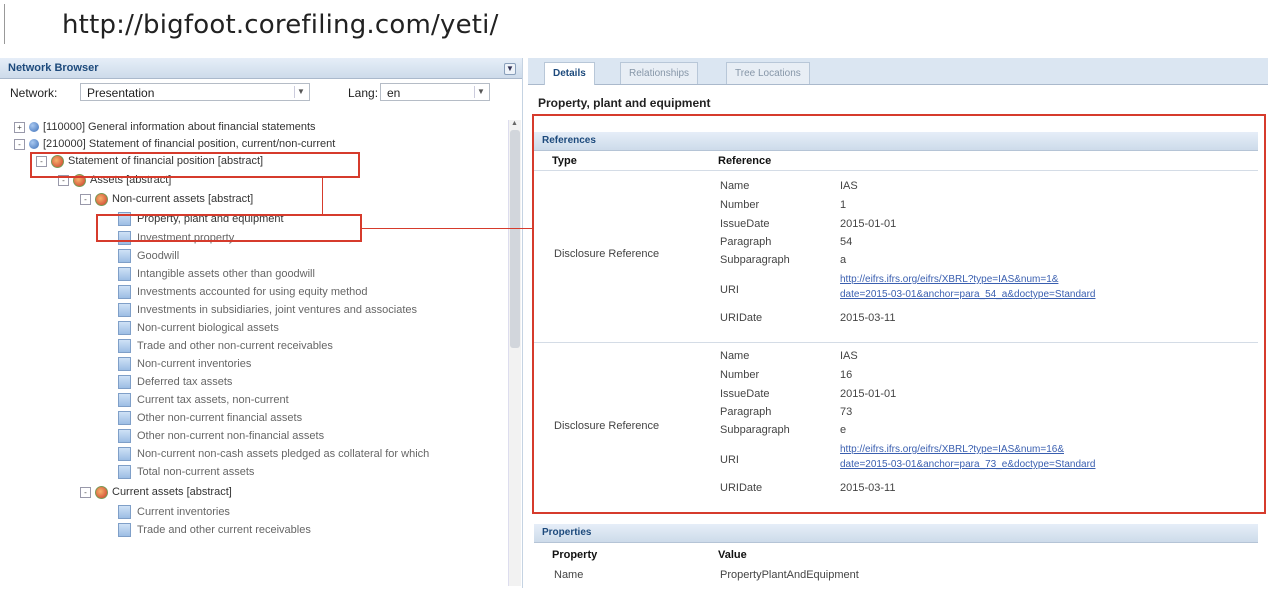 The image size is (1268, 591). Describe the element at coordinates (210, 418) in the screenshot. I see `tree-node: Other non-current financial assets` at that location.